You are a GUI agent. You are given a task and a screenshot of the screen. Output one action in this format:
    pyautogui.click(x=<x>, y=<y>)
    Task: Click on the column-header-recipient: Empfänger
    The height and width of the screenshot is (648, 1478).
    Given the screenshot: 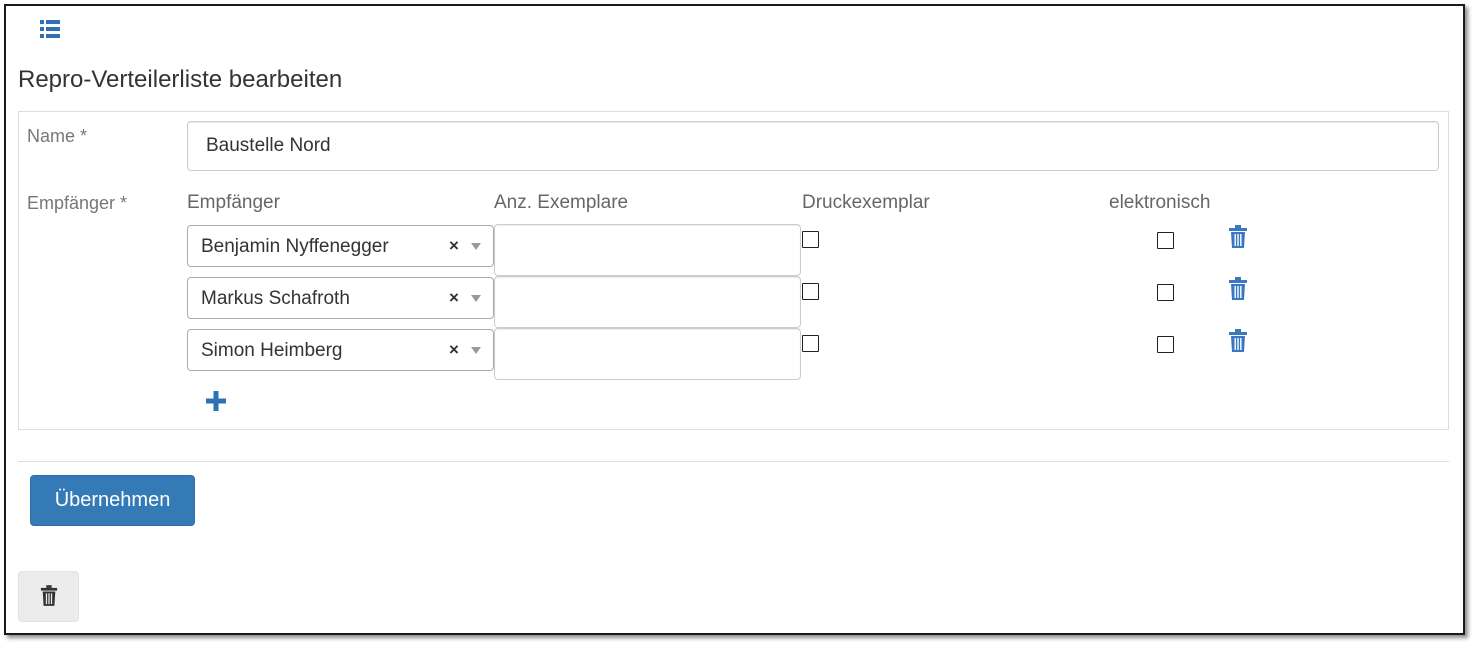 What is the action you would take?
    pyautogui.click(x=233, y=202)
    